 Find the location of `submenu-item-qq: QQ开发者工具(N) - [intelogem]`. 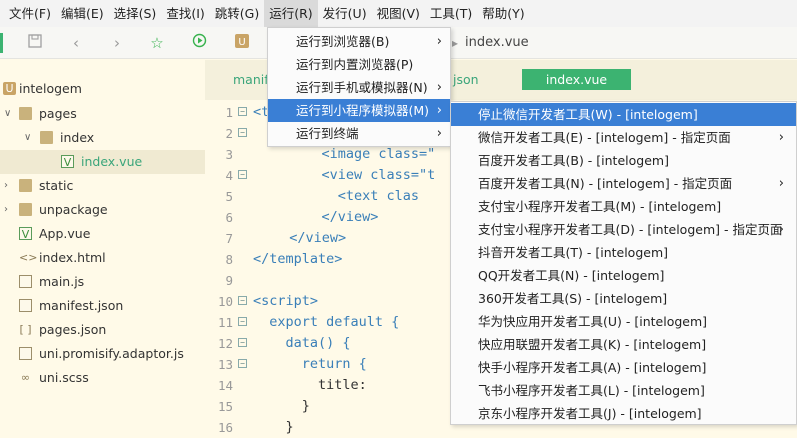

submenu-item-qq: QQ开发者工具(N) - [intelogem] is located at coordinates (623, 275).